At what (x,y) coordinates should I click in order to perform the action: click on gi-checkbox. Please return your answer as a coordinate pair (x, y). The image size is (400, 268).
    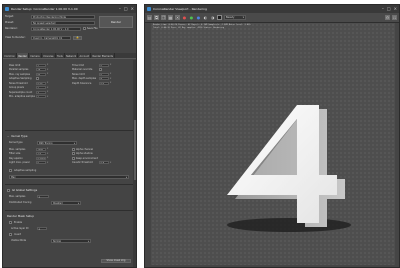
    Looking at the image, I should click on (8, 190).